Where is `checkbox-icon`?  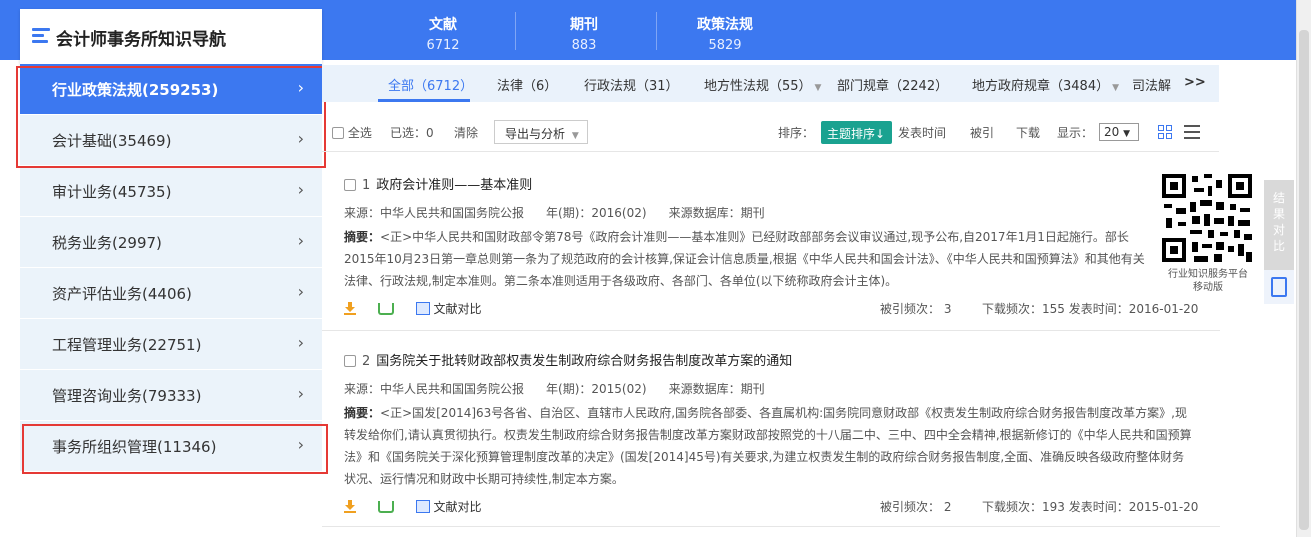
checkbox-icon is located at coordinates (338, 133).